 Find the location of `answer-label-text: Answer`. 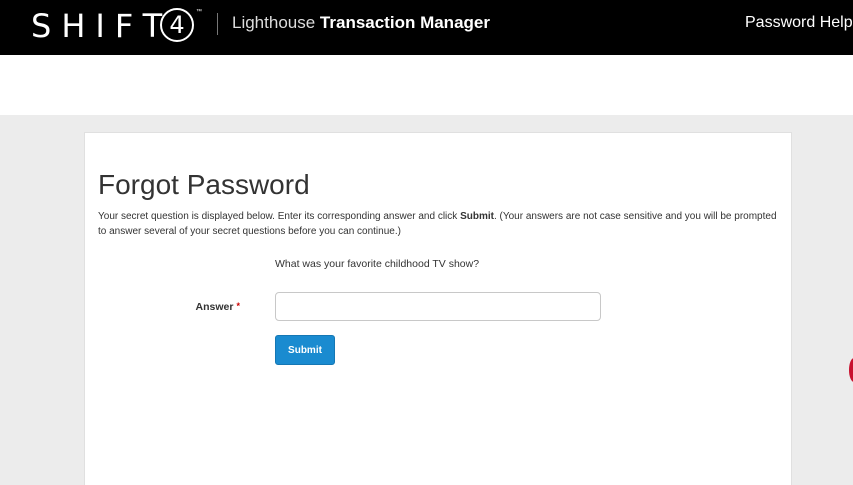

answer-label-text: Answer is located at coordinates (214, 307).